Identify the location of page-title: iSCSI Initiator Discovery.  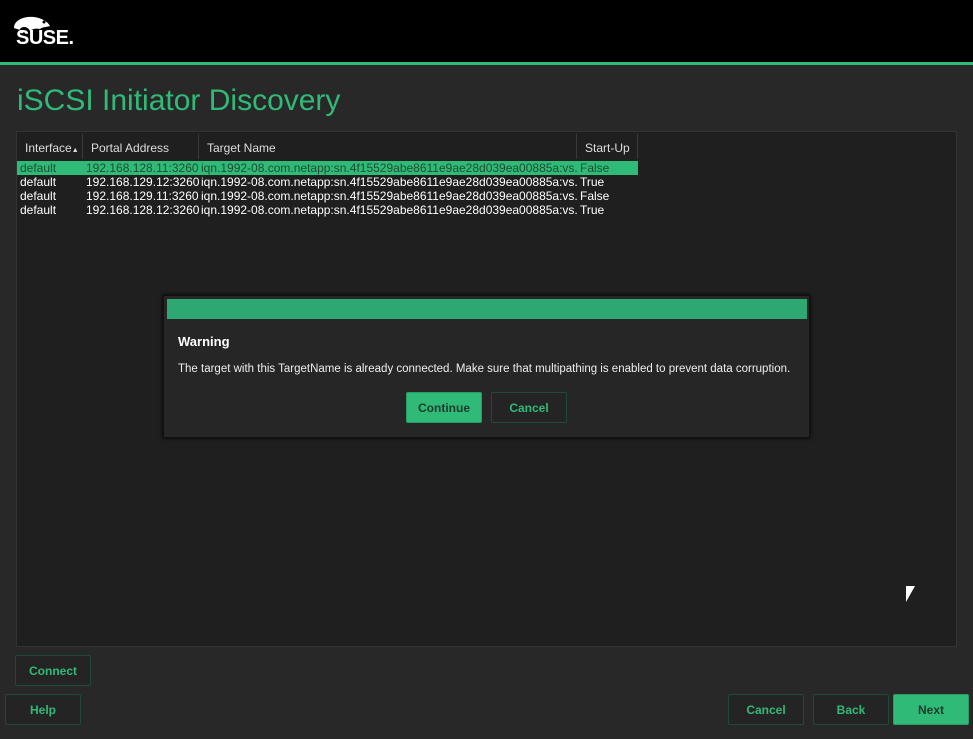
(179, 100).